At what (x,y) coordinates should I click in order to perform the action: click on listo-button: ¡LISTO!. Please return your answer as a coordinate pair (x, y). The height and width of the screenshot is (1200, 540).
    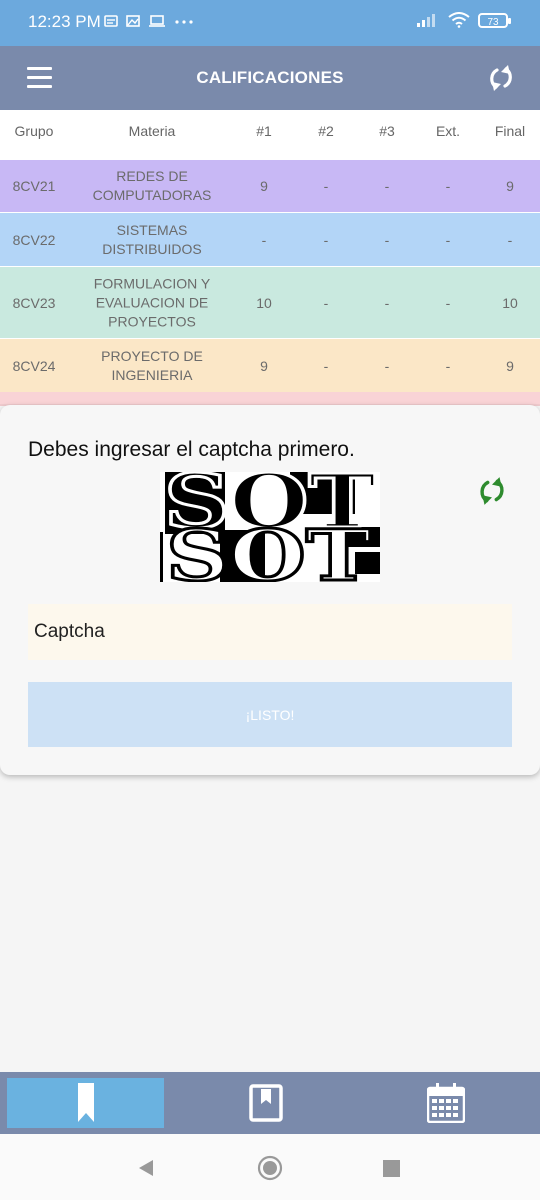
    Looking at the image, I should click on (270, 714).